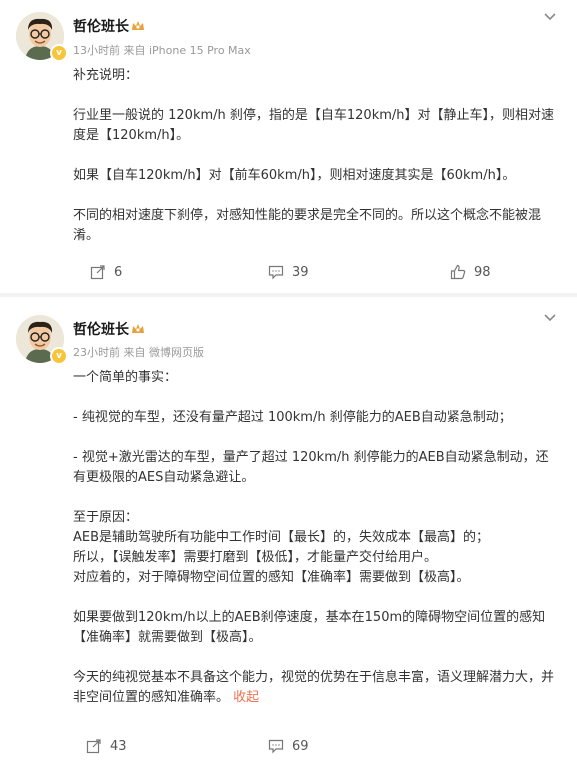  Describe the element at coordinates (138, 352) in the screenshot. I see `post-time-source: 23小时前 来自 微博网页版` at that location.